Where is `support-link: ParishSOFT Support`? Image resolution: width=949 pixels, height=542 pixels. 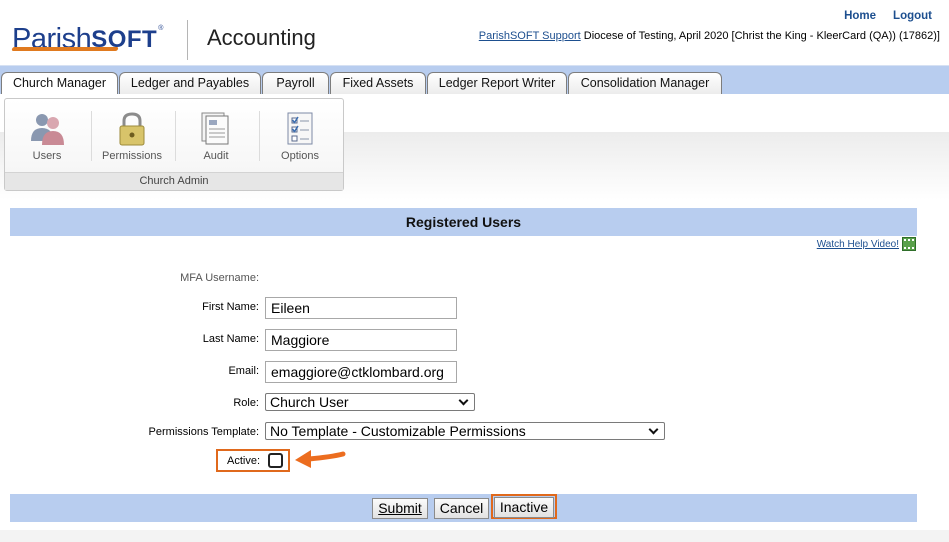
support-link: ParishSOFT Support is located at coordinates (530, 36).